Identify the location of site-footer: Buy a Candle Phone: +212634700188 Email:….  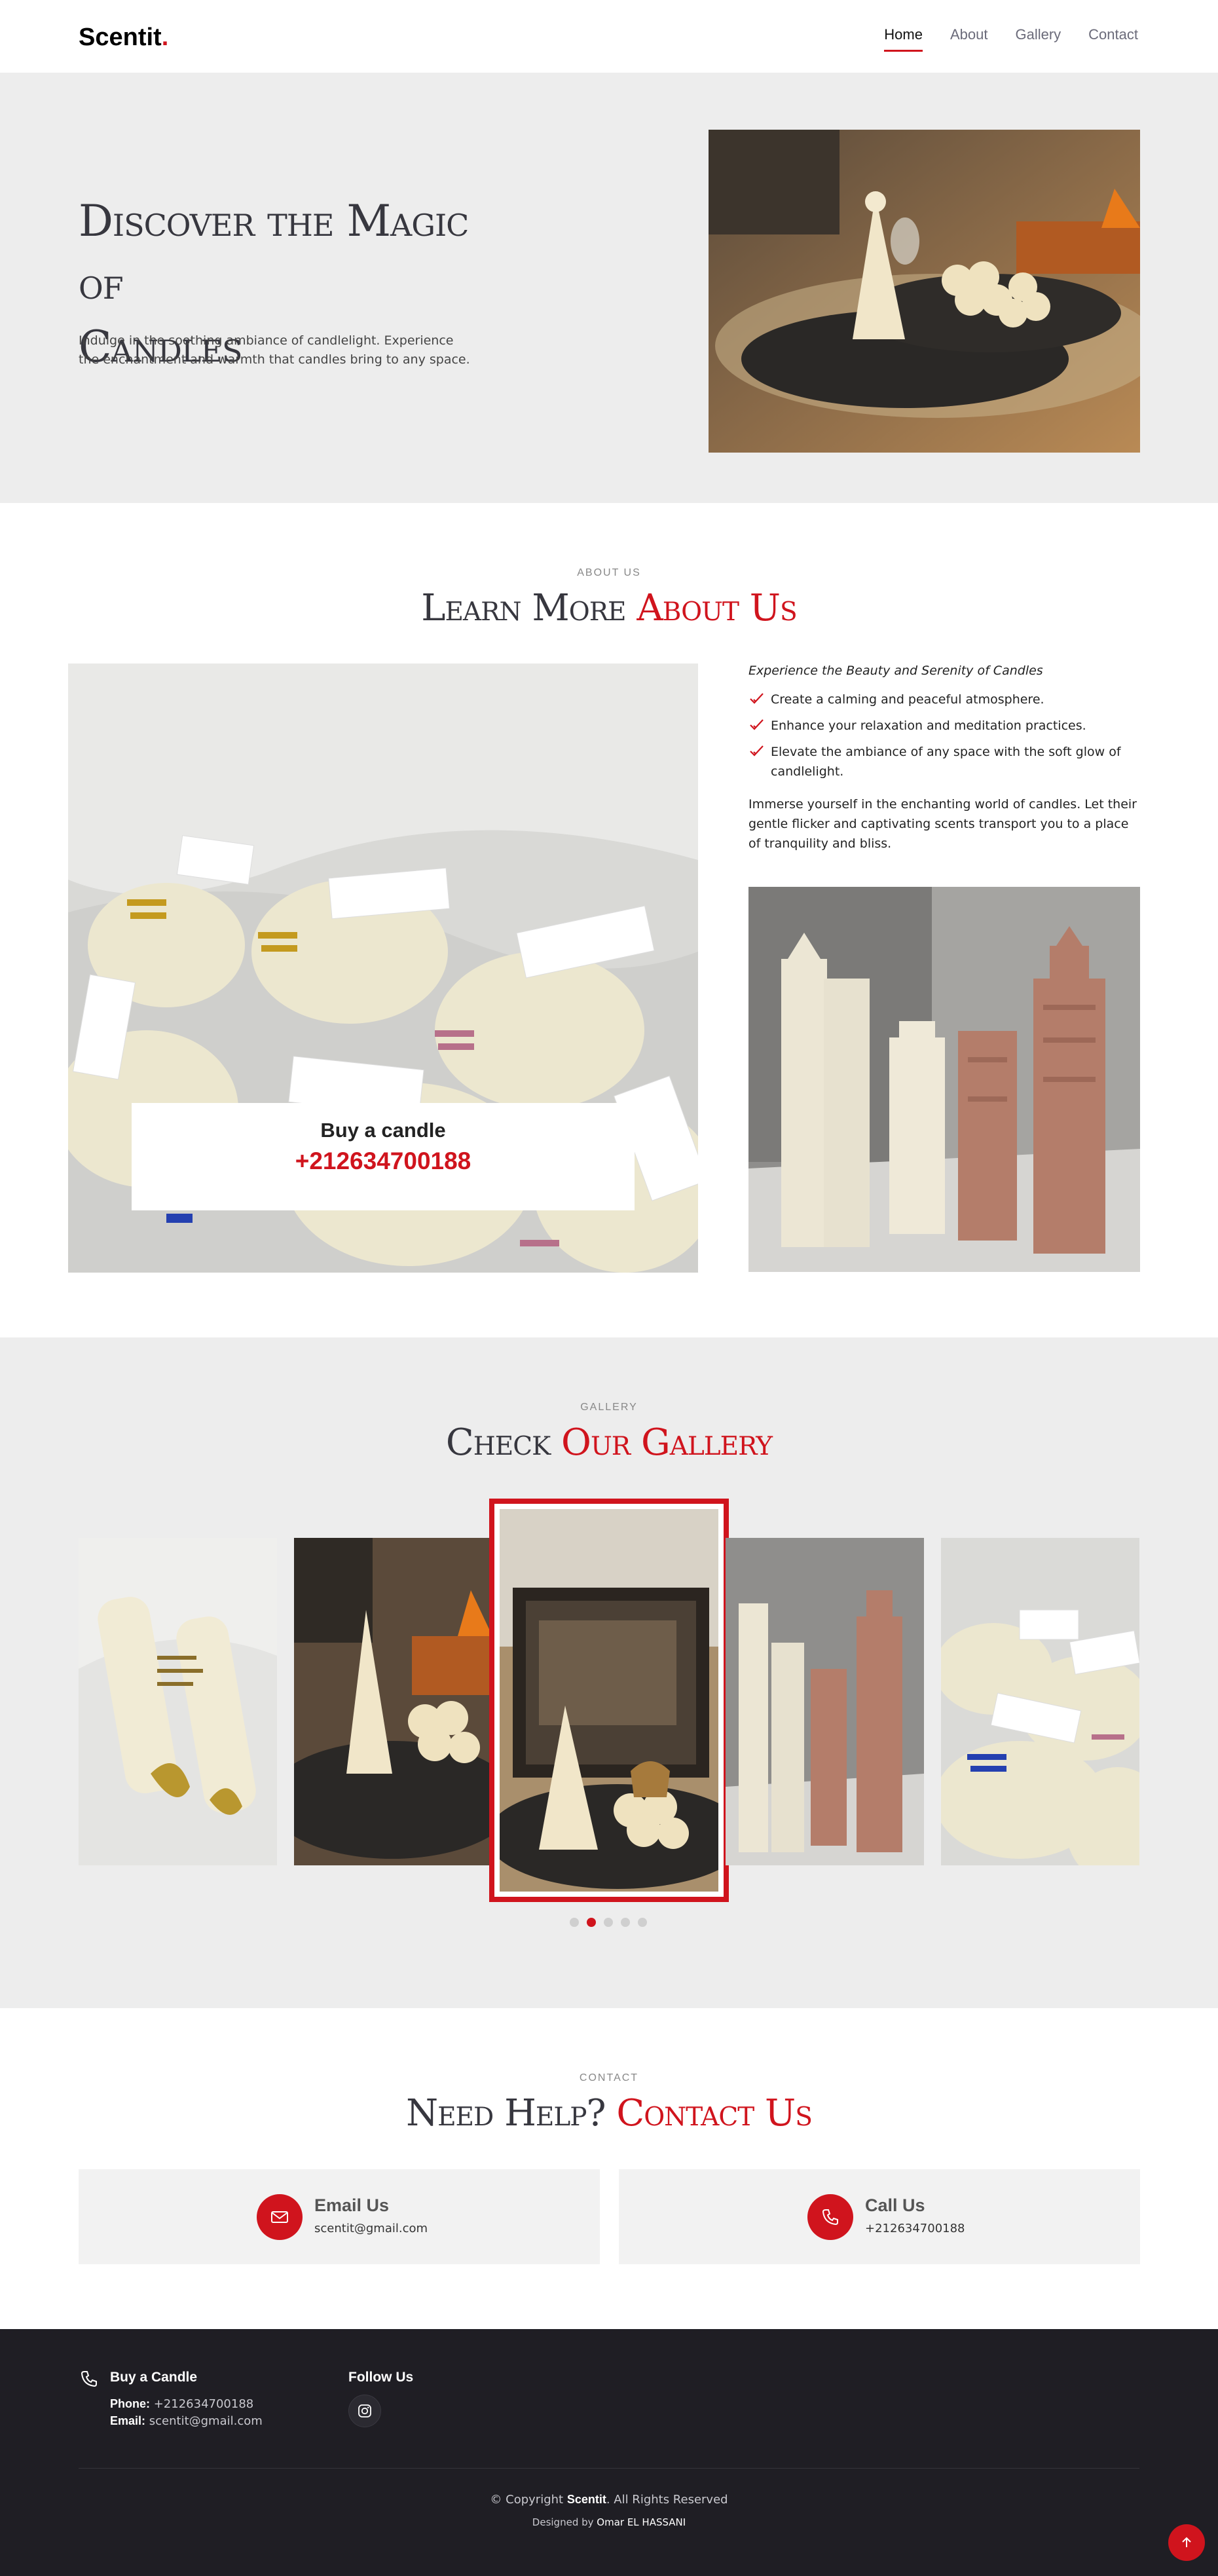
(609, 2452).